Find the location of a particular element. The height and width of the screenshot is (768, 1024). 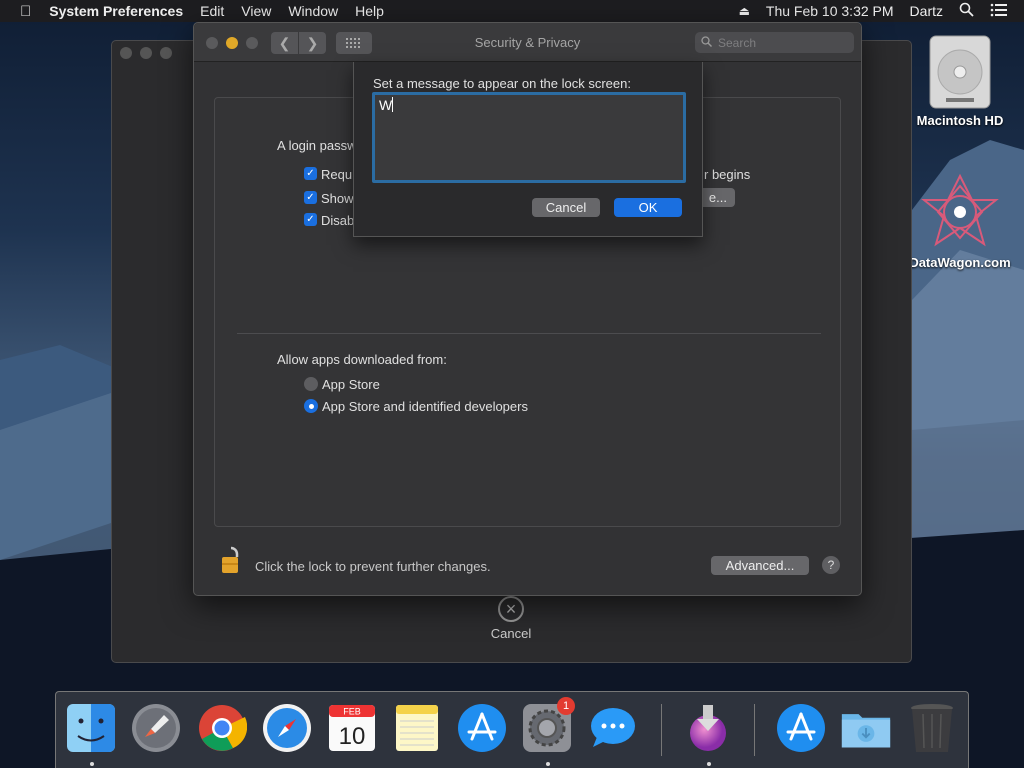

dock-notes is located at coordinates (417, 728).